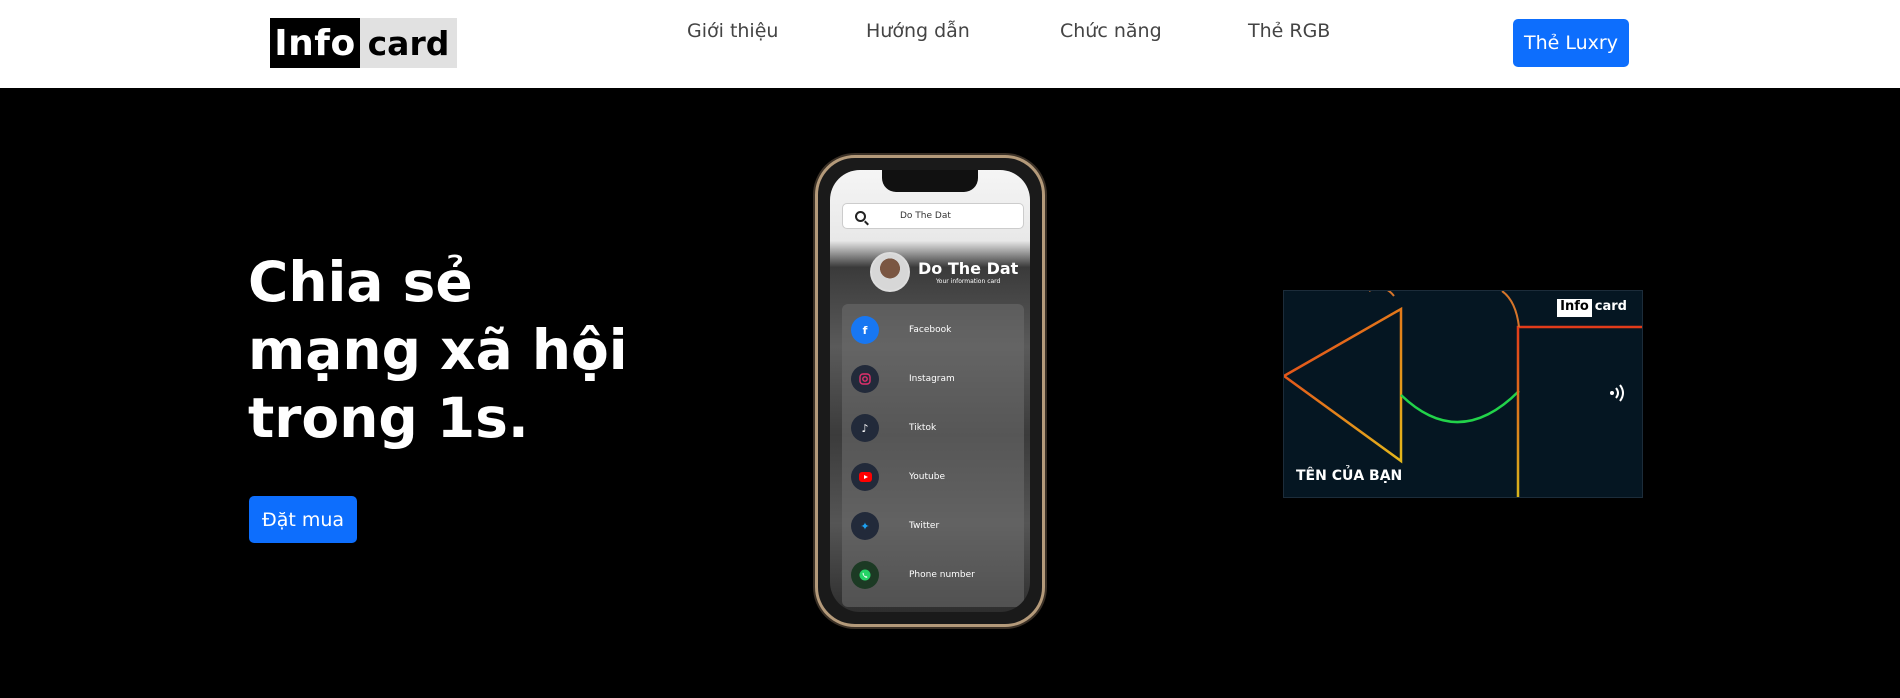 Image resolution: width=1900 pixels, height=698 pixels. Describe the element at coordinates (438, 350) in the screenshot. I see `headline-line-2: mạng xã hội` at that location.